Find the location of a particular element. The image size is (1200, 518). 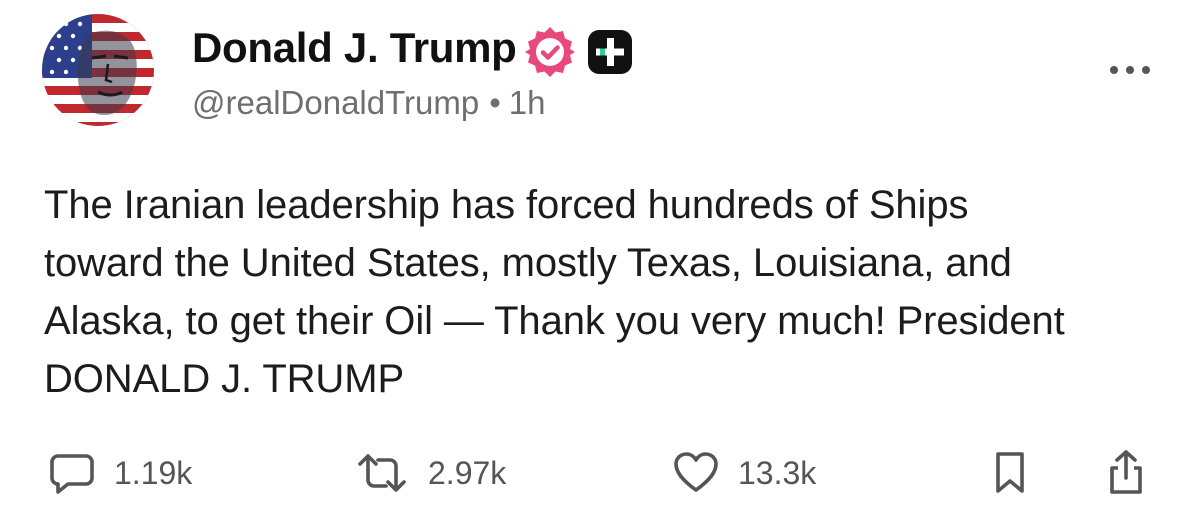

verified-badge-icon is located at coordinates (550, 52).